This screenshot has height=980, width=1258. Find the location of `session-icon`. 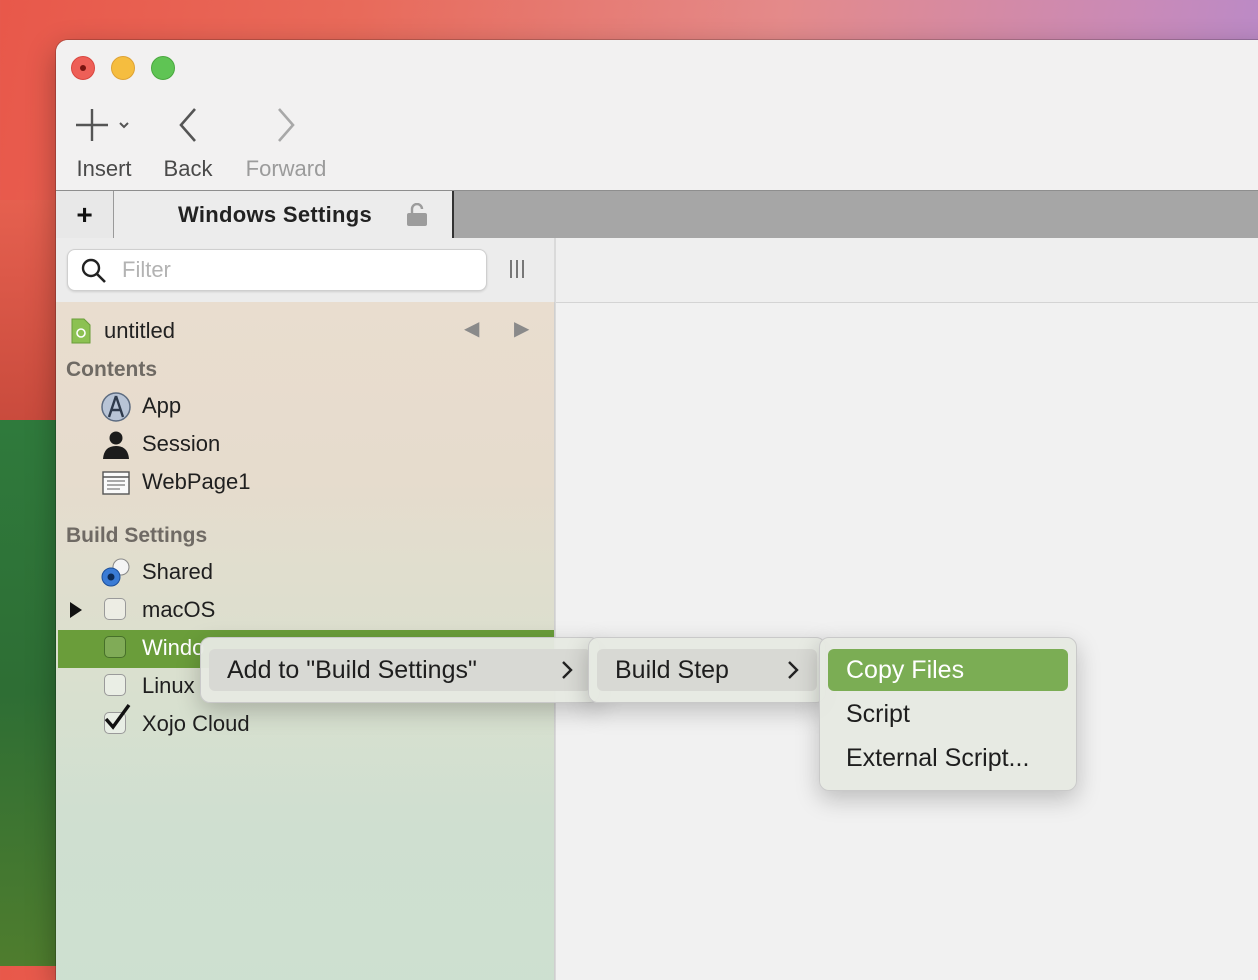

session-icon is located at coordinates (116, 445).